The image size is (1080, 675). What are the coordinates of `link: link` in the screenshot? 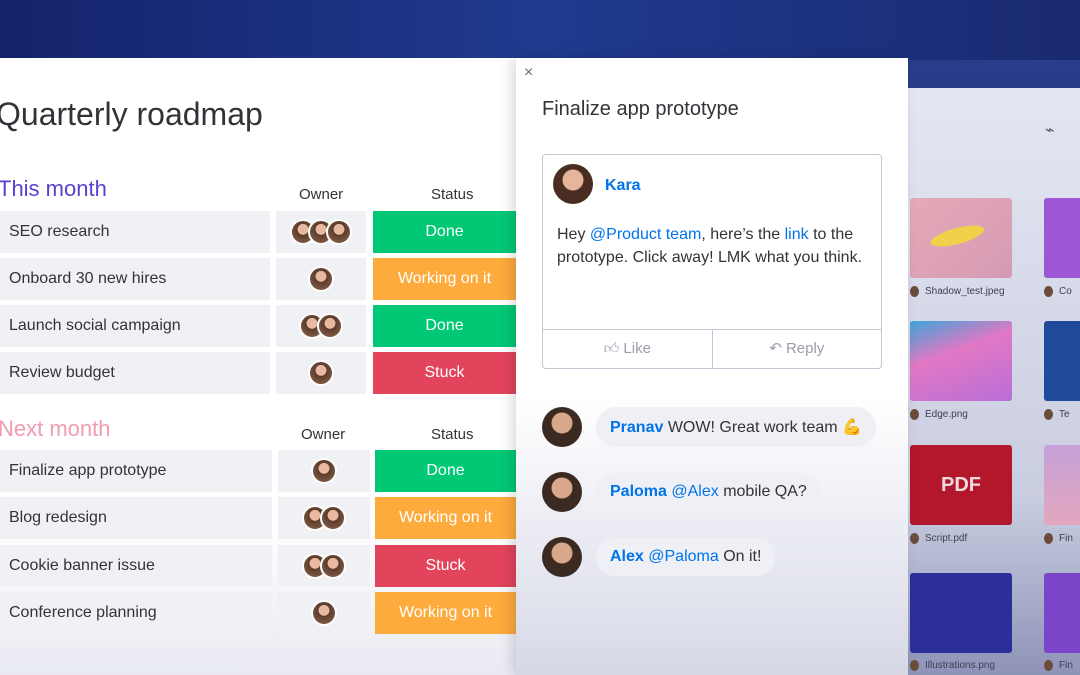 It's located at (797, 234).